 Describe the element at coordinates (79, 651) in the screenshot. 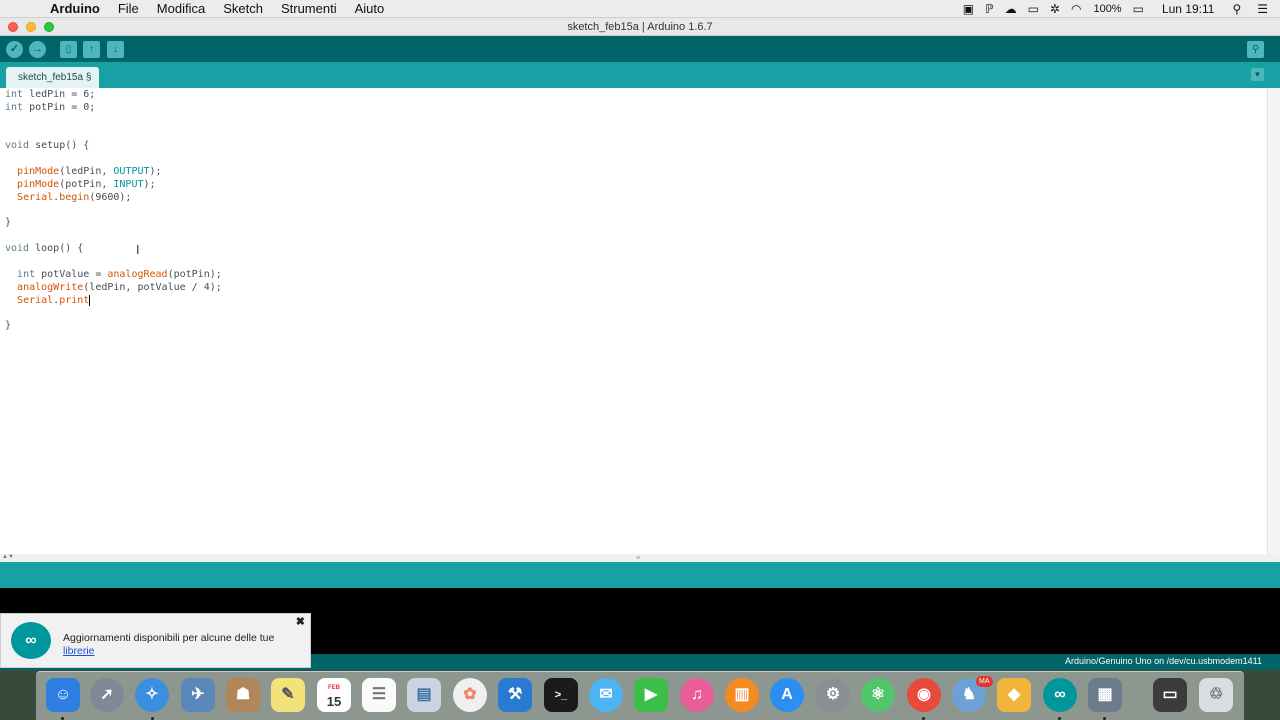

I see `libraries-link: librerie` at that location.